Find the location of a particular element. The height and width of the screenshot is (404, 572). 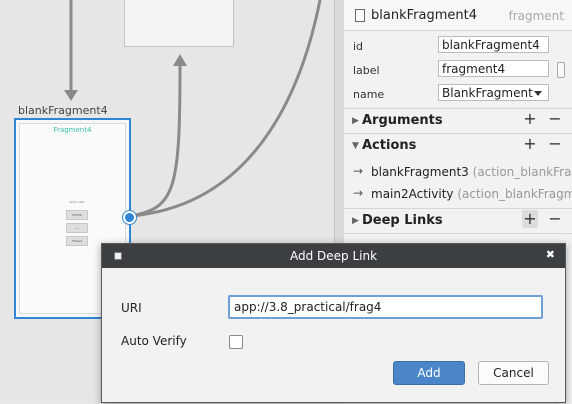

add-action-icon: + is located at coordinates (530, 144).